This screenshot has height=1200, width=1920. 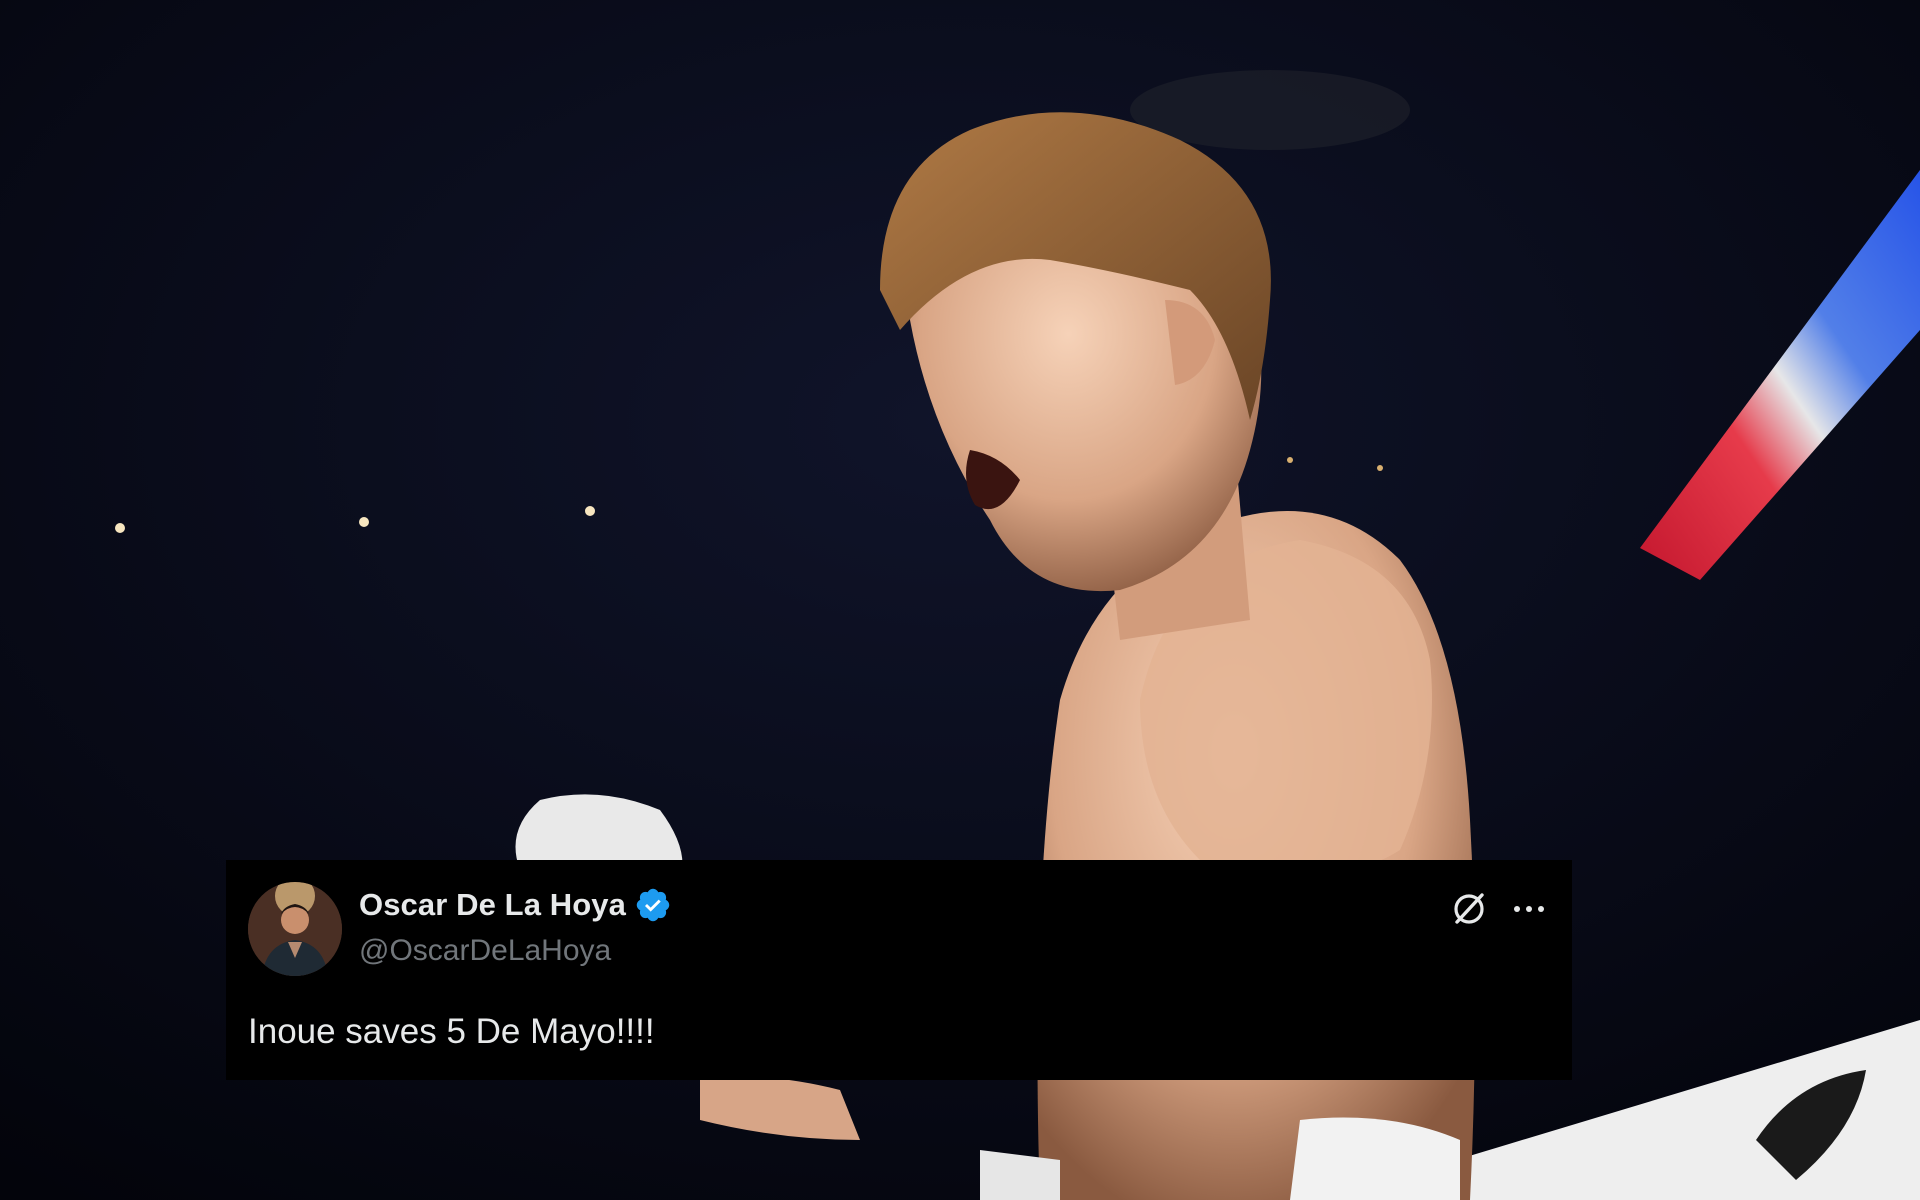 What do you see at coordinates (485, 951) in the screenshot?
I see `user-handle: @OscarDeLaHoya` at bounding box center [485, 951].